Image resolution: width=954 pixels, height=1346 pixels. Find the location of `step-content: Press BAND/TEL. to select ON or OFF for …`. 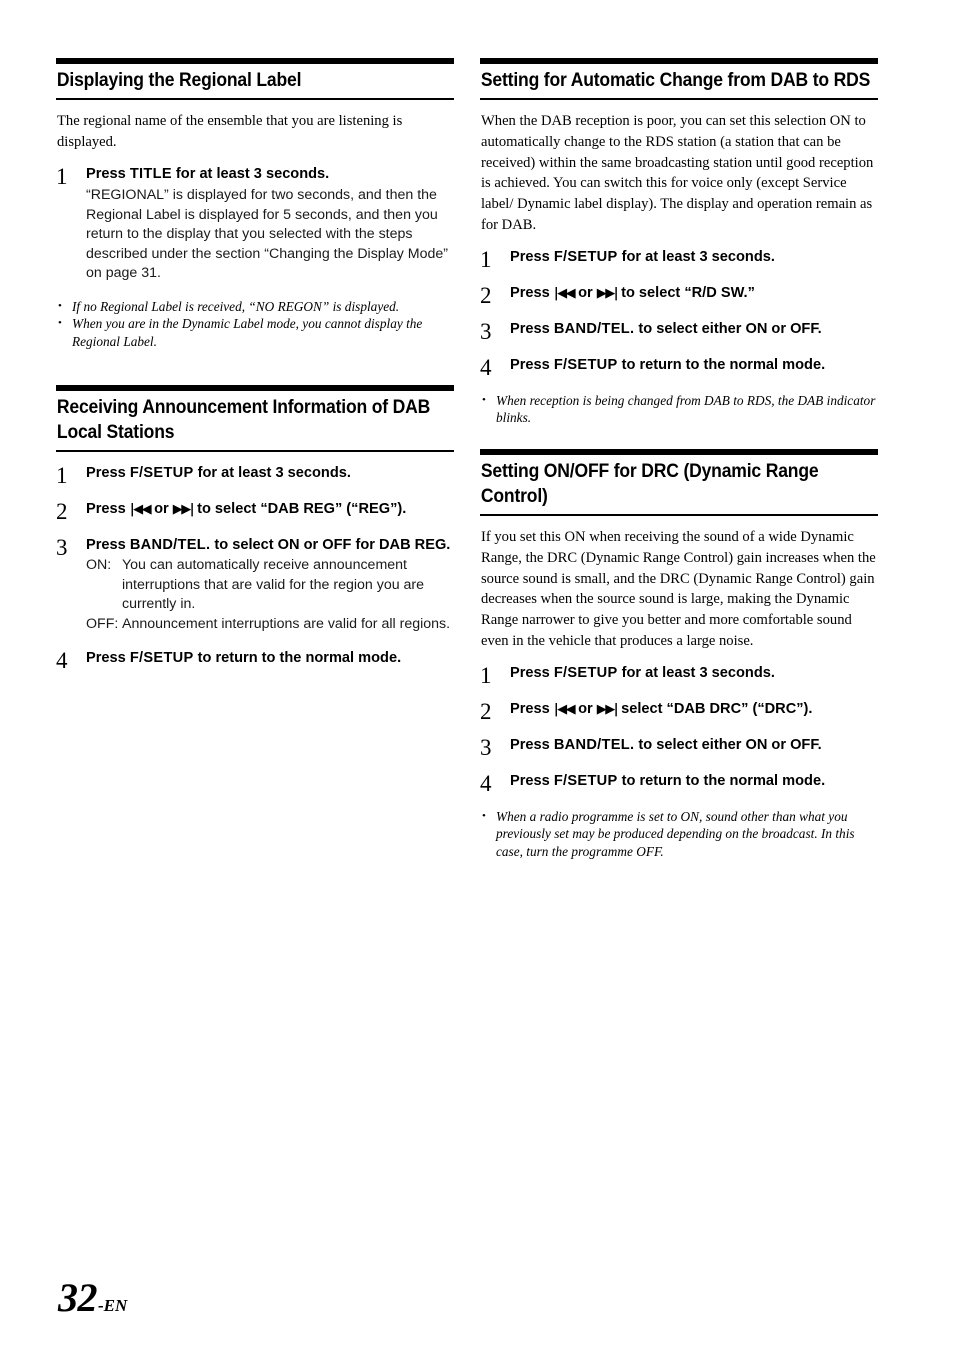

step-content: Press BAND/TEL. to select ON or OFF for … is located at coordinates (270, 585).